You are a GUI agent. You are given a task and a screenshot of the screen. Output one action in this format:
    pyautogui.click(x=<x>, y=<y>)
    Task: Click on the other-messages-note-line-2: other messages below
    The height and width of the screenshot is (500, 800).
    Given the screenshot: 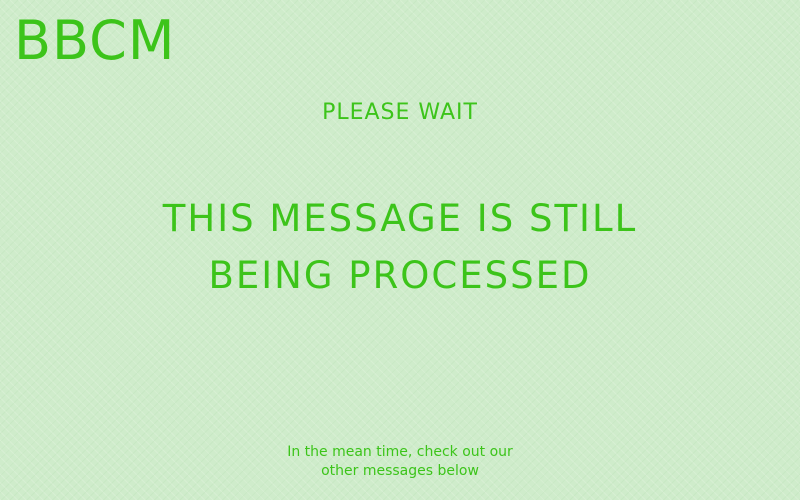 What is the action you would take?
    pyautogui.click(x=400, y=471)
    